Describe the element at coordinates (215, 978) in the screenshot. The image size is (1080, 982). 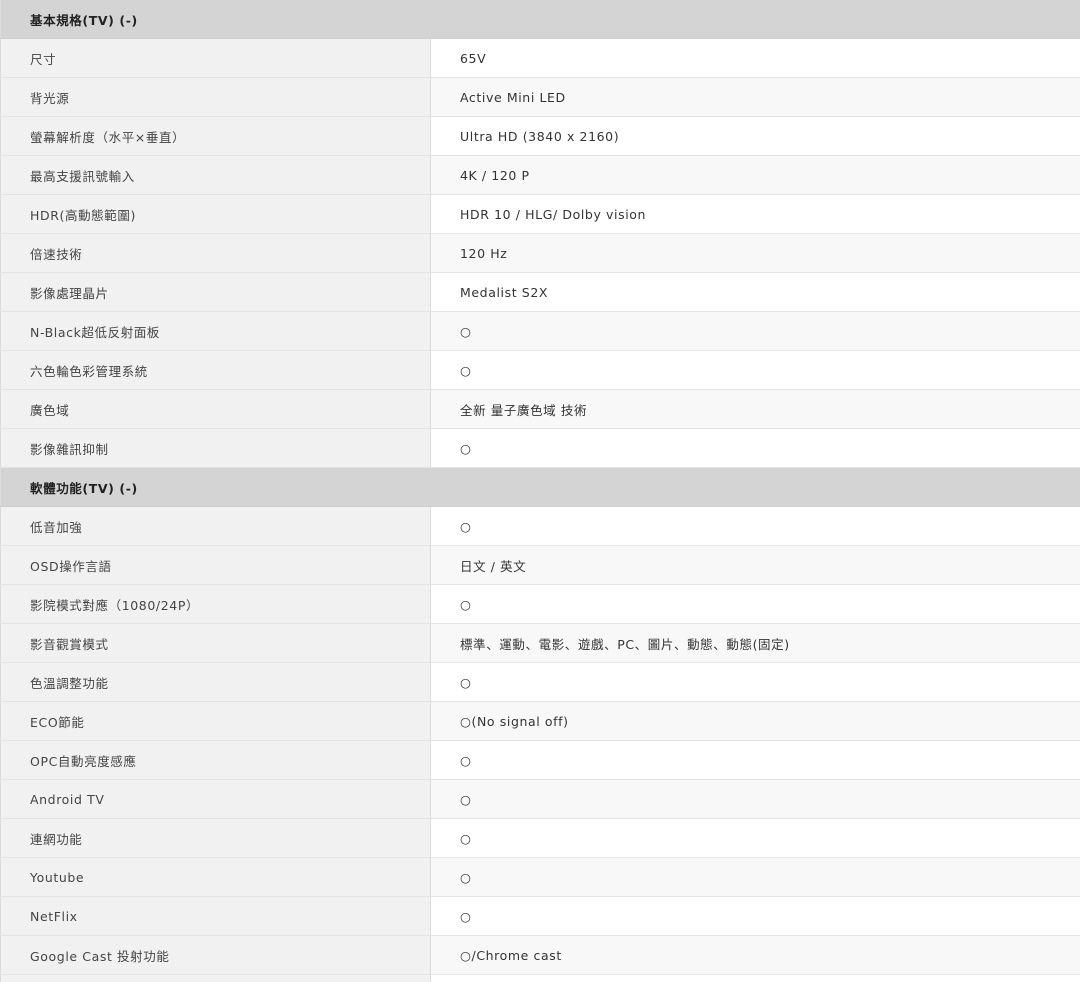
I see `spec-label: Bluetooth藍芽功能` at that location.